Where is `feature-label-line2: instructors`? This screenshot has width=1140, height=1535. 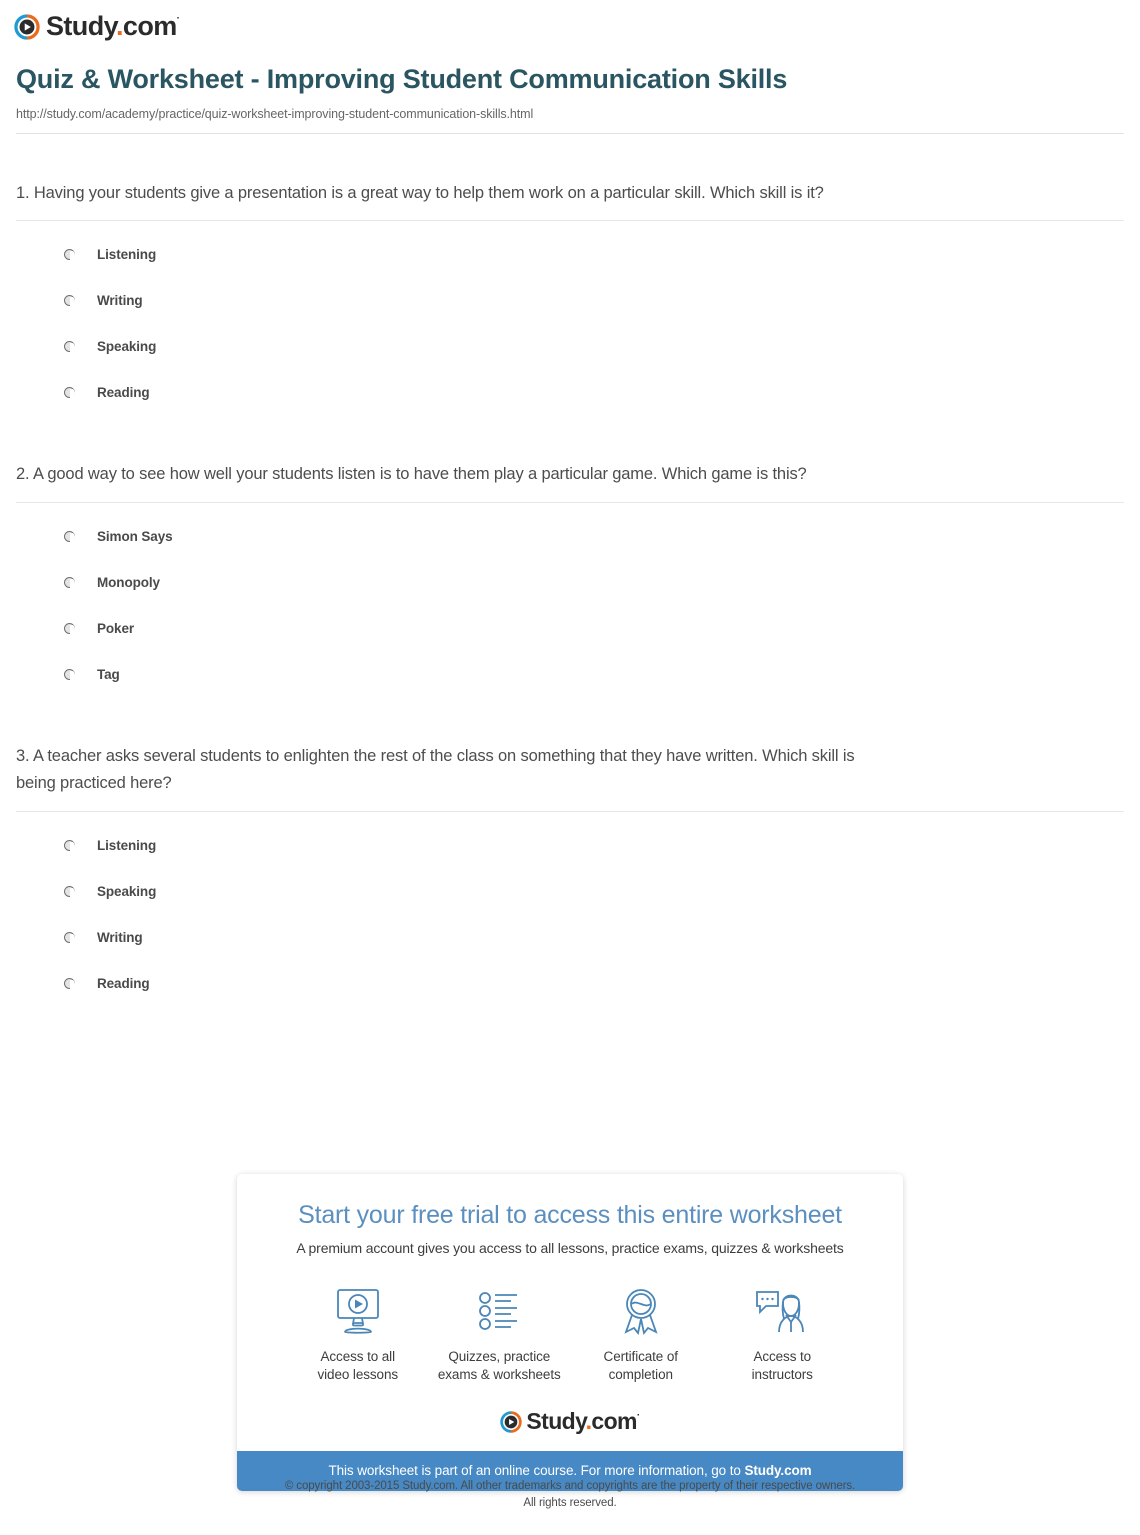 feature-label-line2: instructors is located at coordinates (782, 1375).